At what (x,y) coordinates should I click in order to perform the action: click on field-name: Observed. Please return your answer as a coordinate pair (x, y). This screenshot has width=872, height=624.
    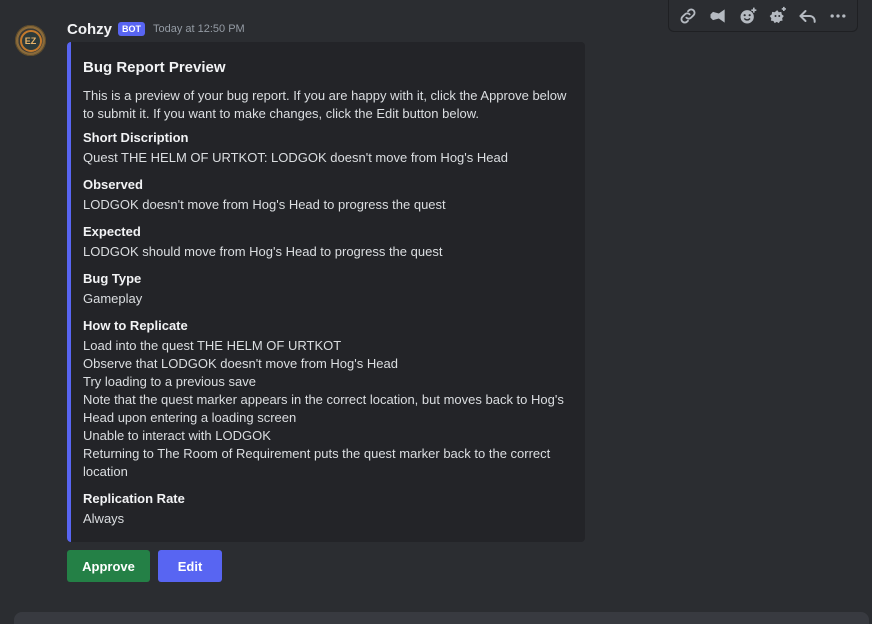
    Looking at the image, I should click on (113, 184).